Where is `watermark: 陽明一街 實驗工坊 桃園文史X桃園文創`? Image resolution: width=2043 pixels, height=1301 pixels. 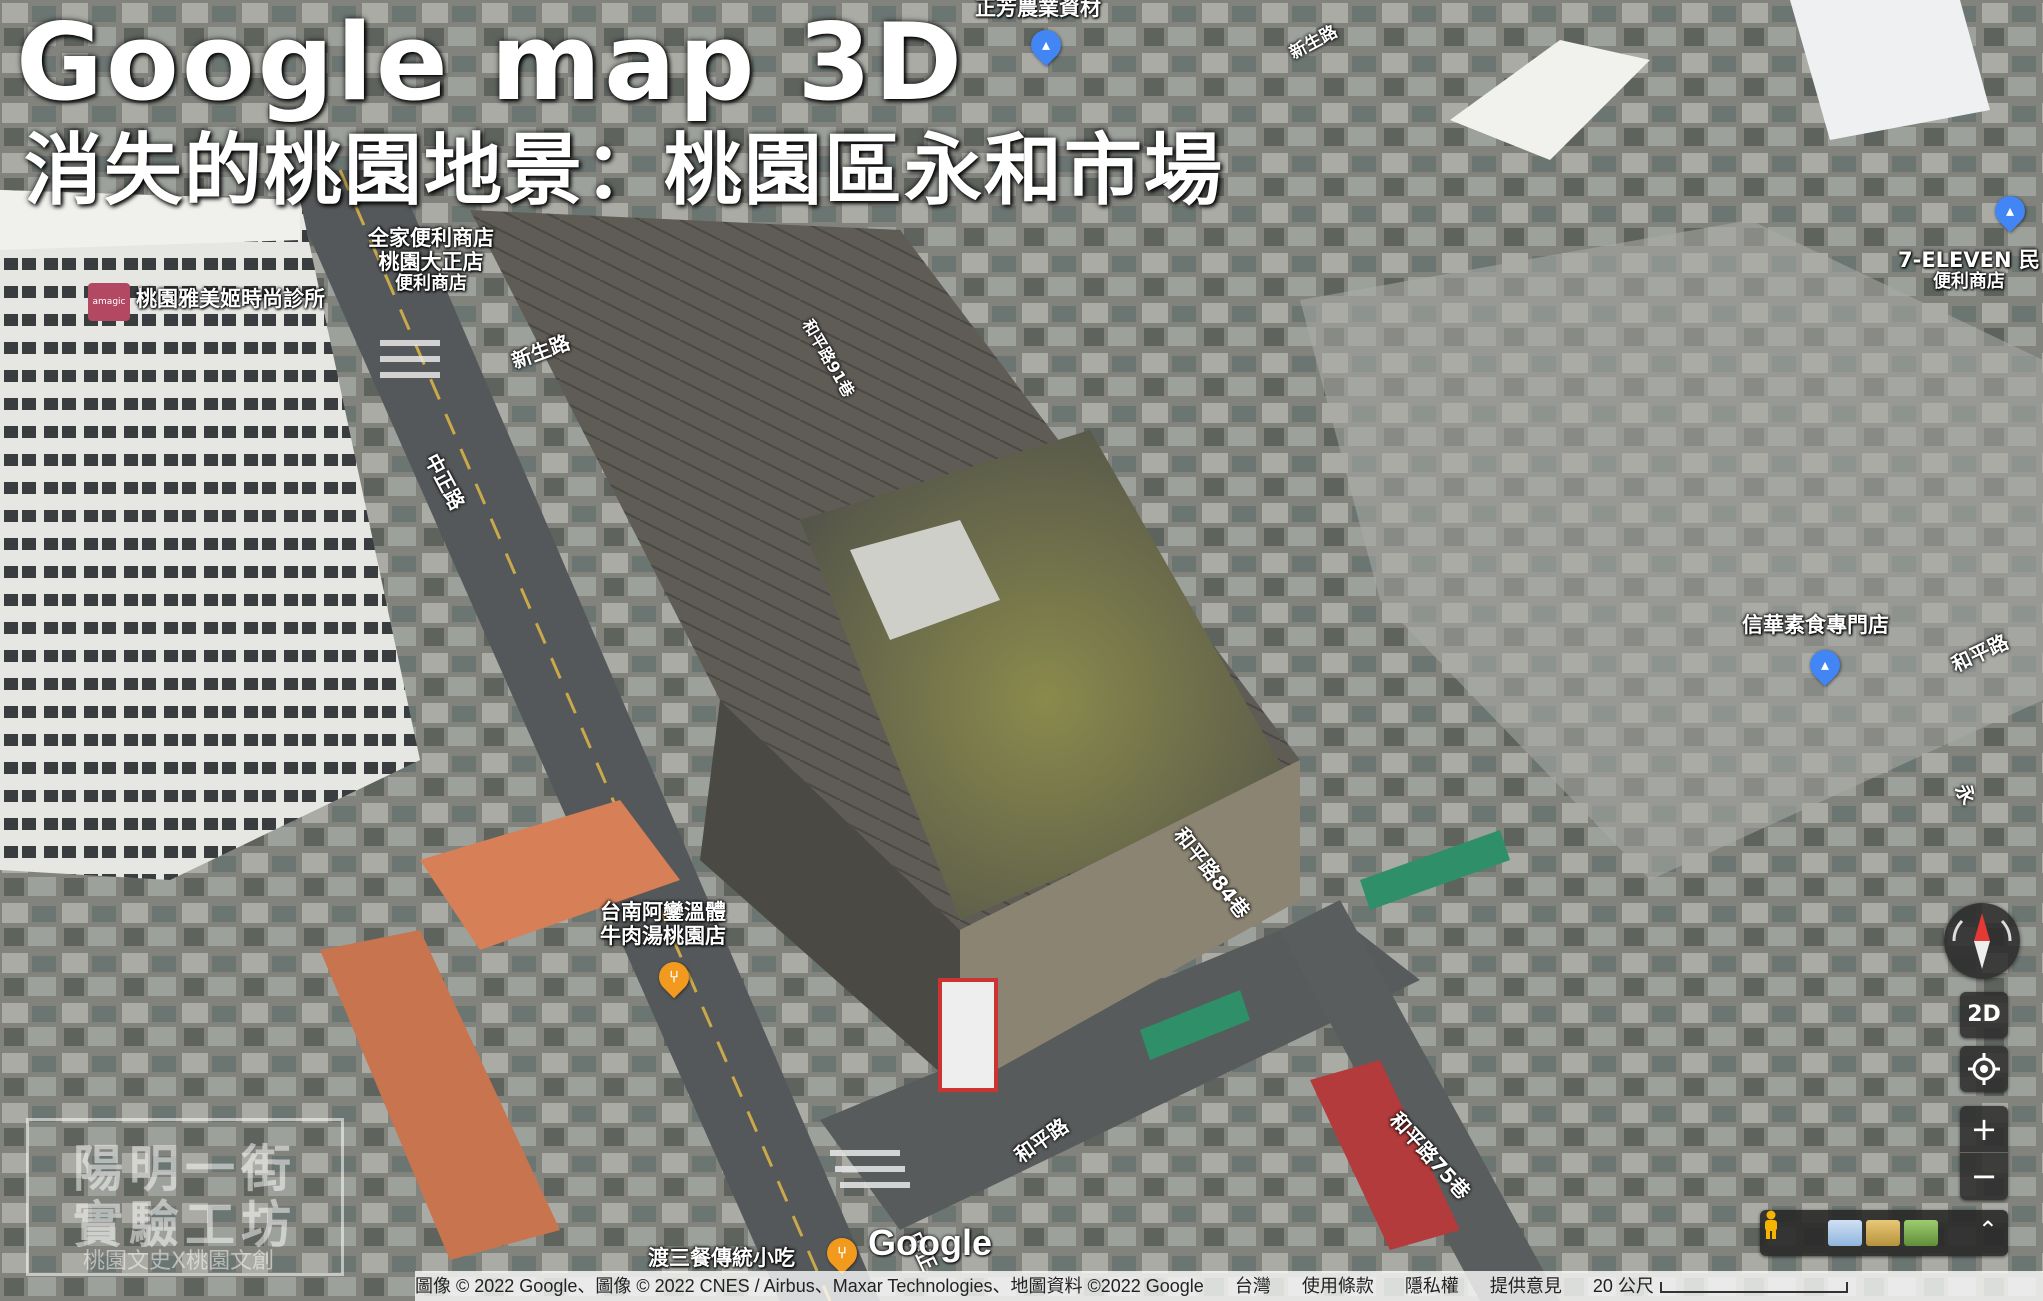
watermark: 陽明一街 實驗工坊 桃園文史X桃園文創 is located at coordinates (185, 1197).